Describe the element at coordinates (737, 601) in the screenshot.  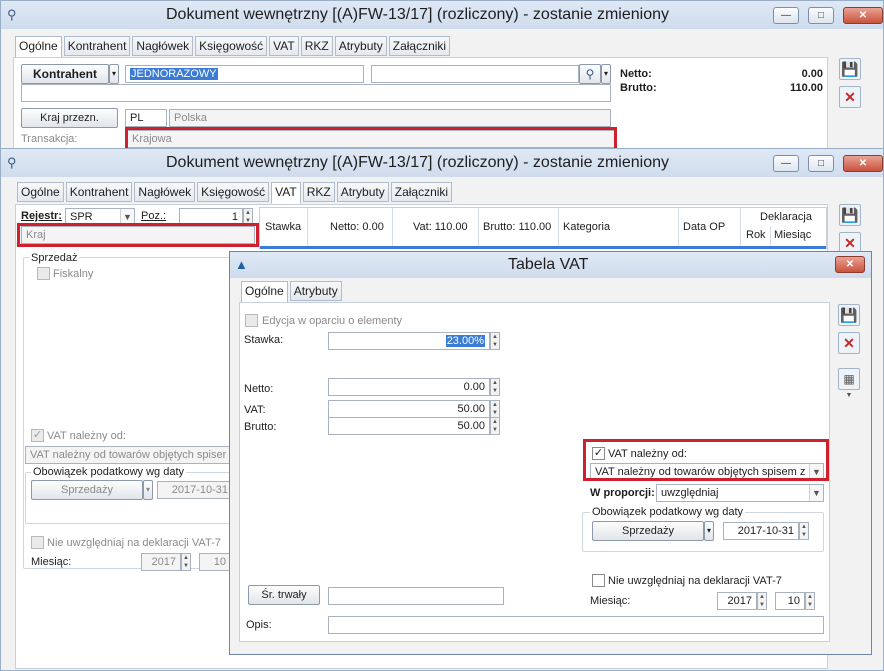
I see `year-field: 2017` at that location.